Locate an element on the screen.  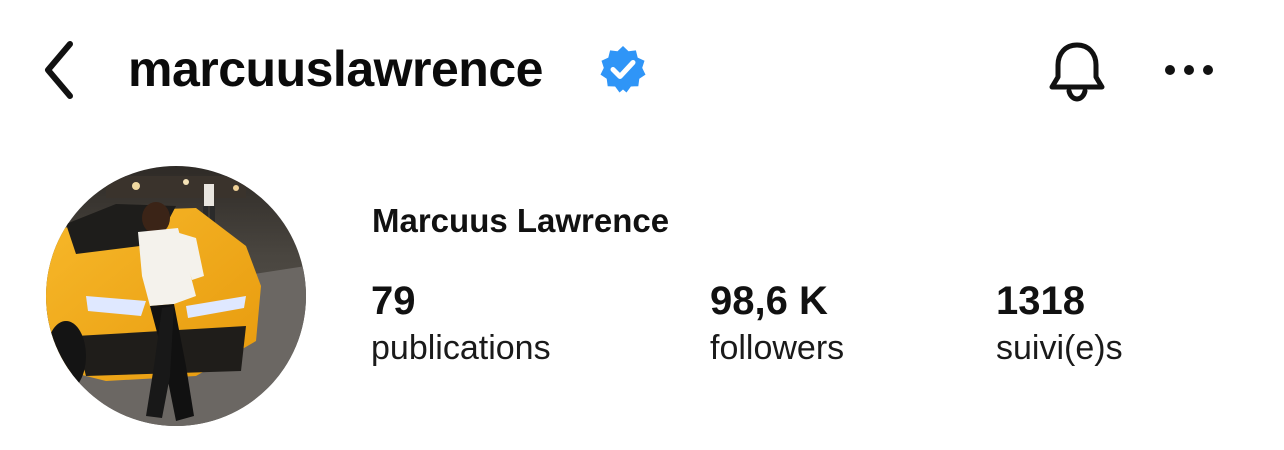
followers-count-value: 98,6 K is located at coordinates (769, 301).